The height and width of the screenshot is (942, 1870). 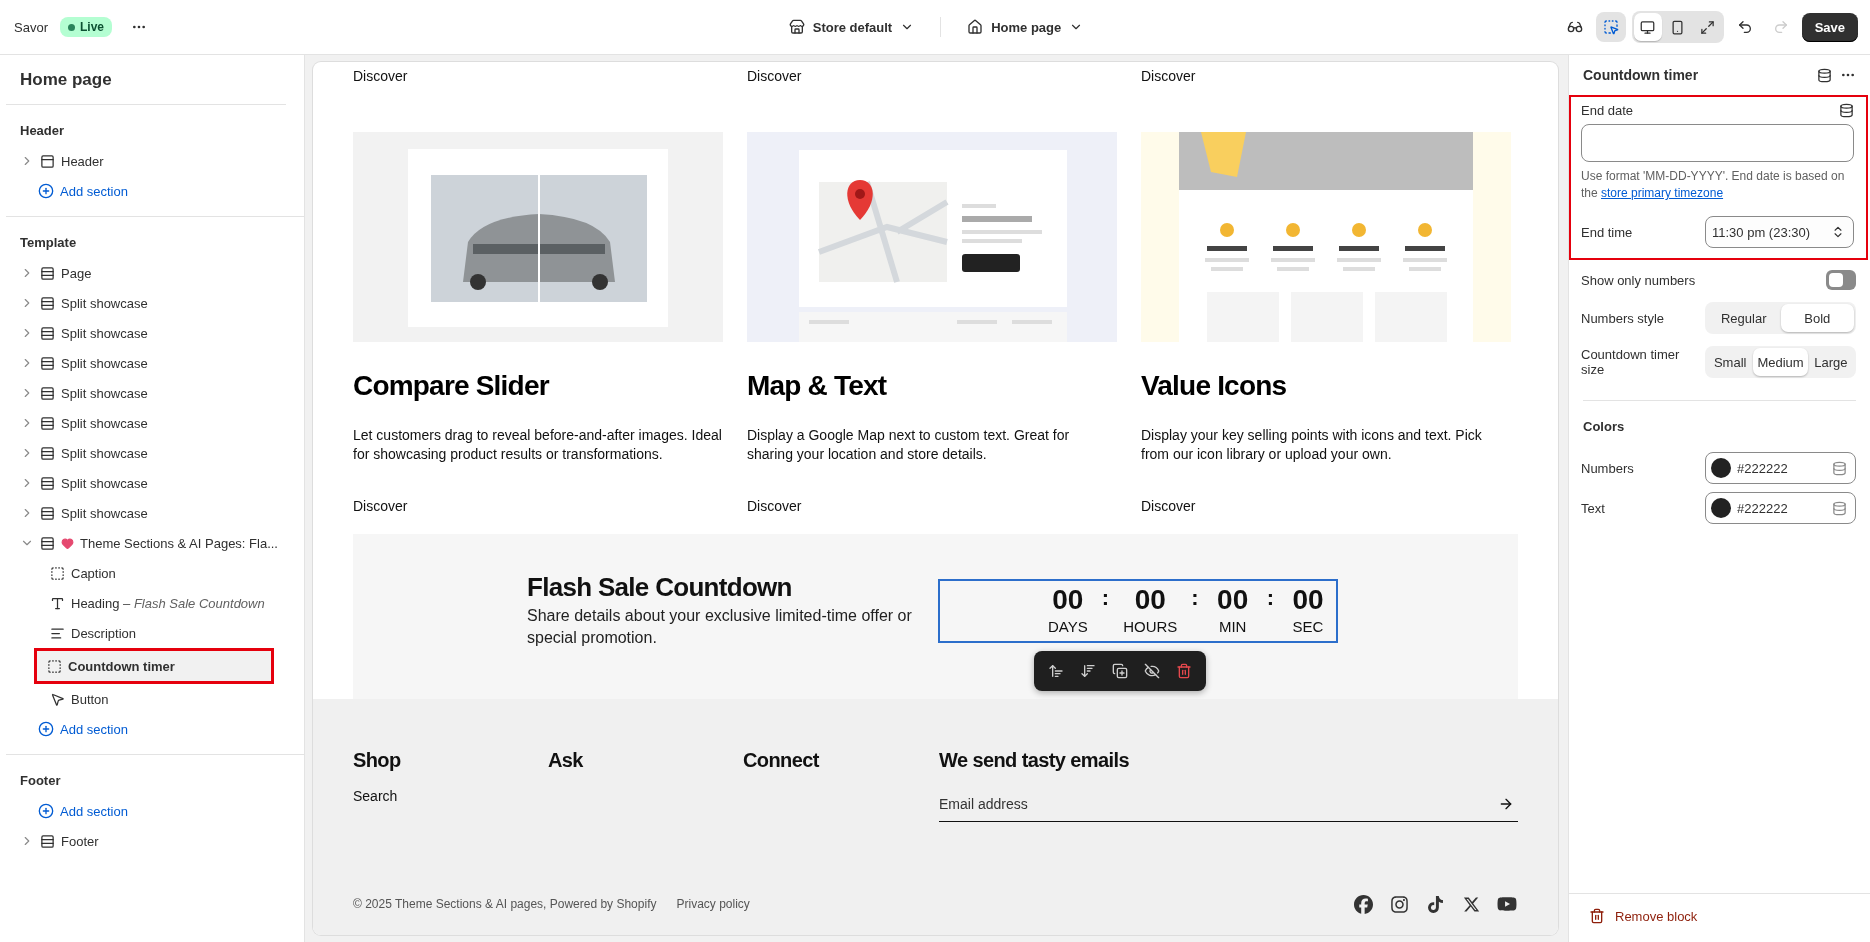 What do you see at coordinates (1744, 27) in the screenshot?
I see `undo-icon` at bounding box center [1744, 27].